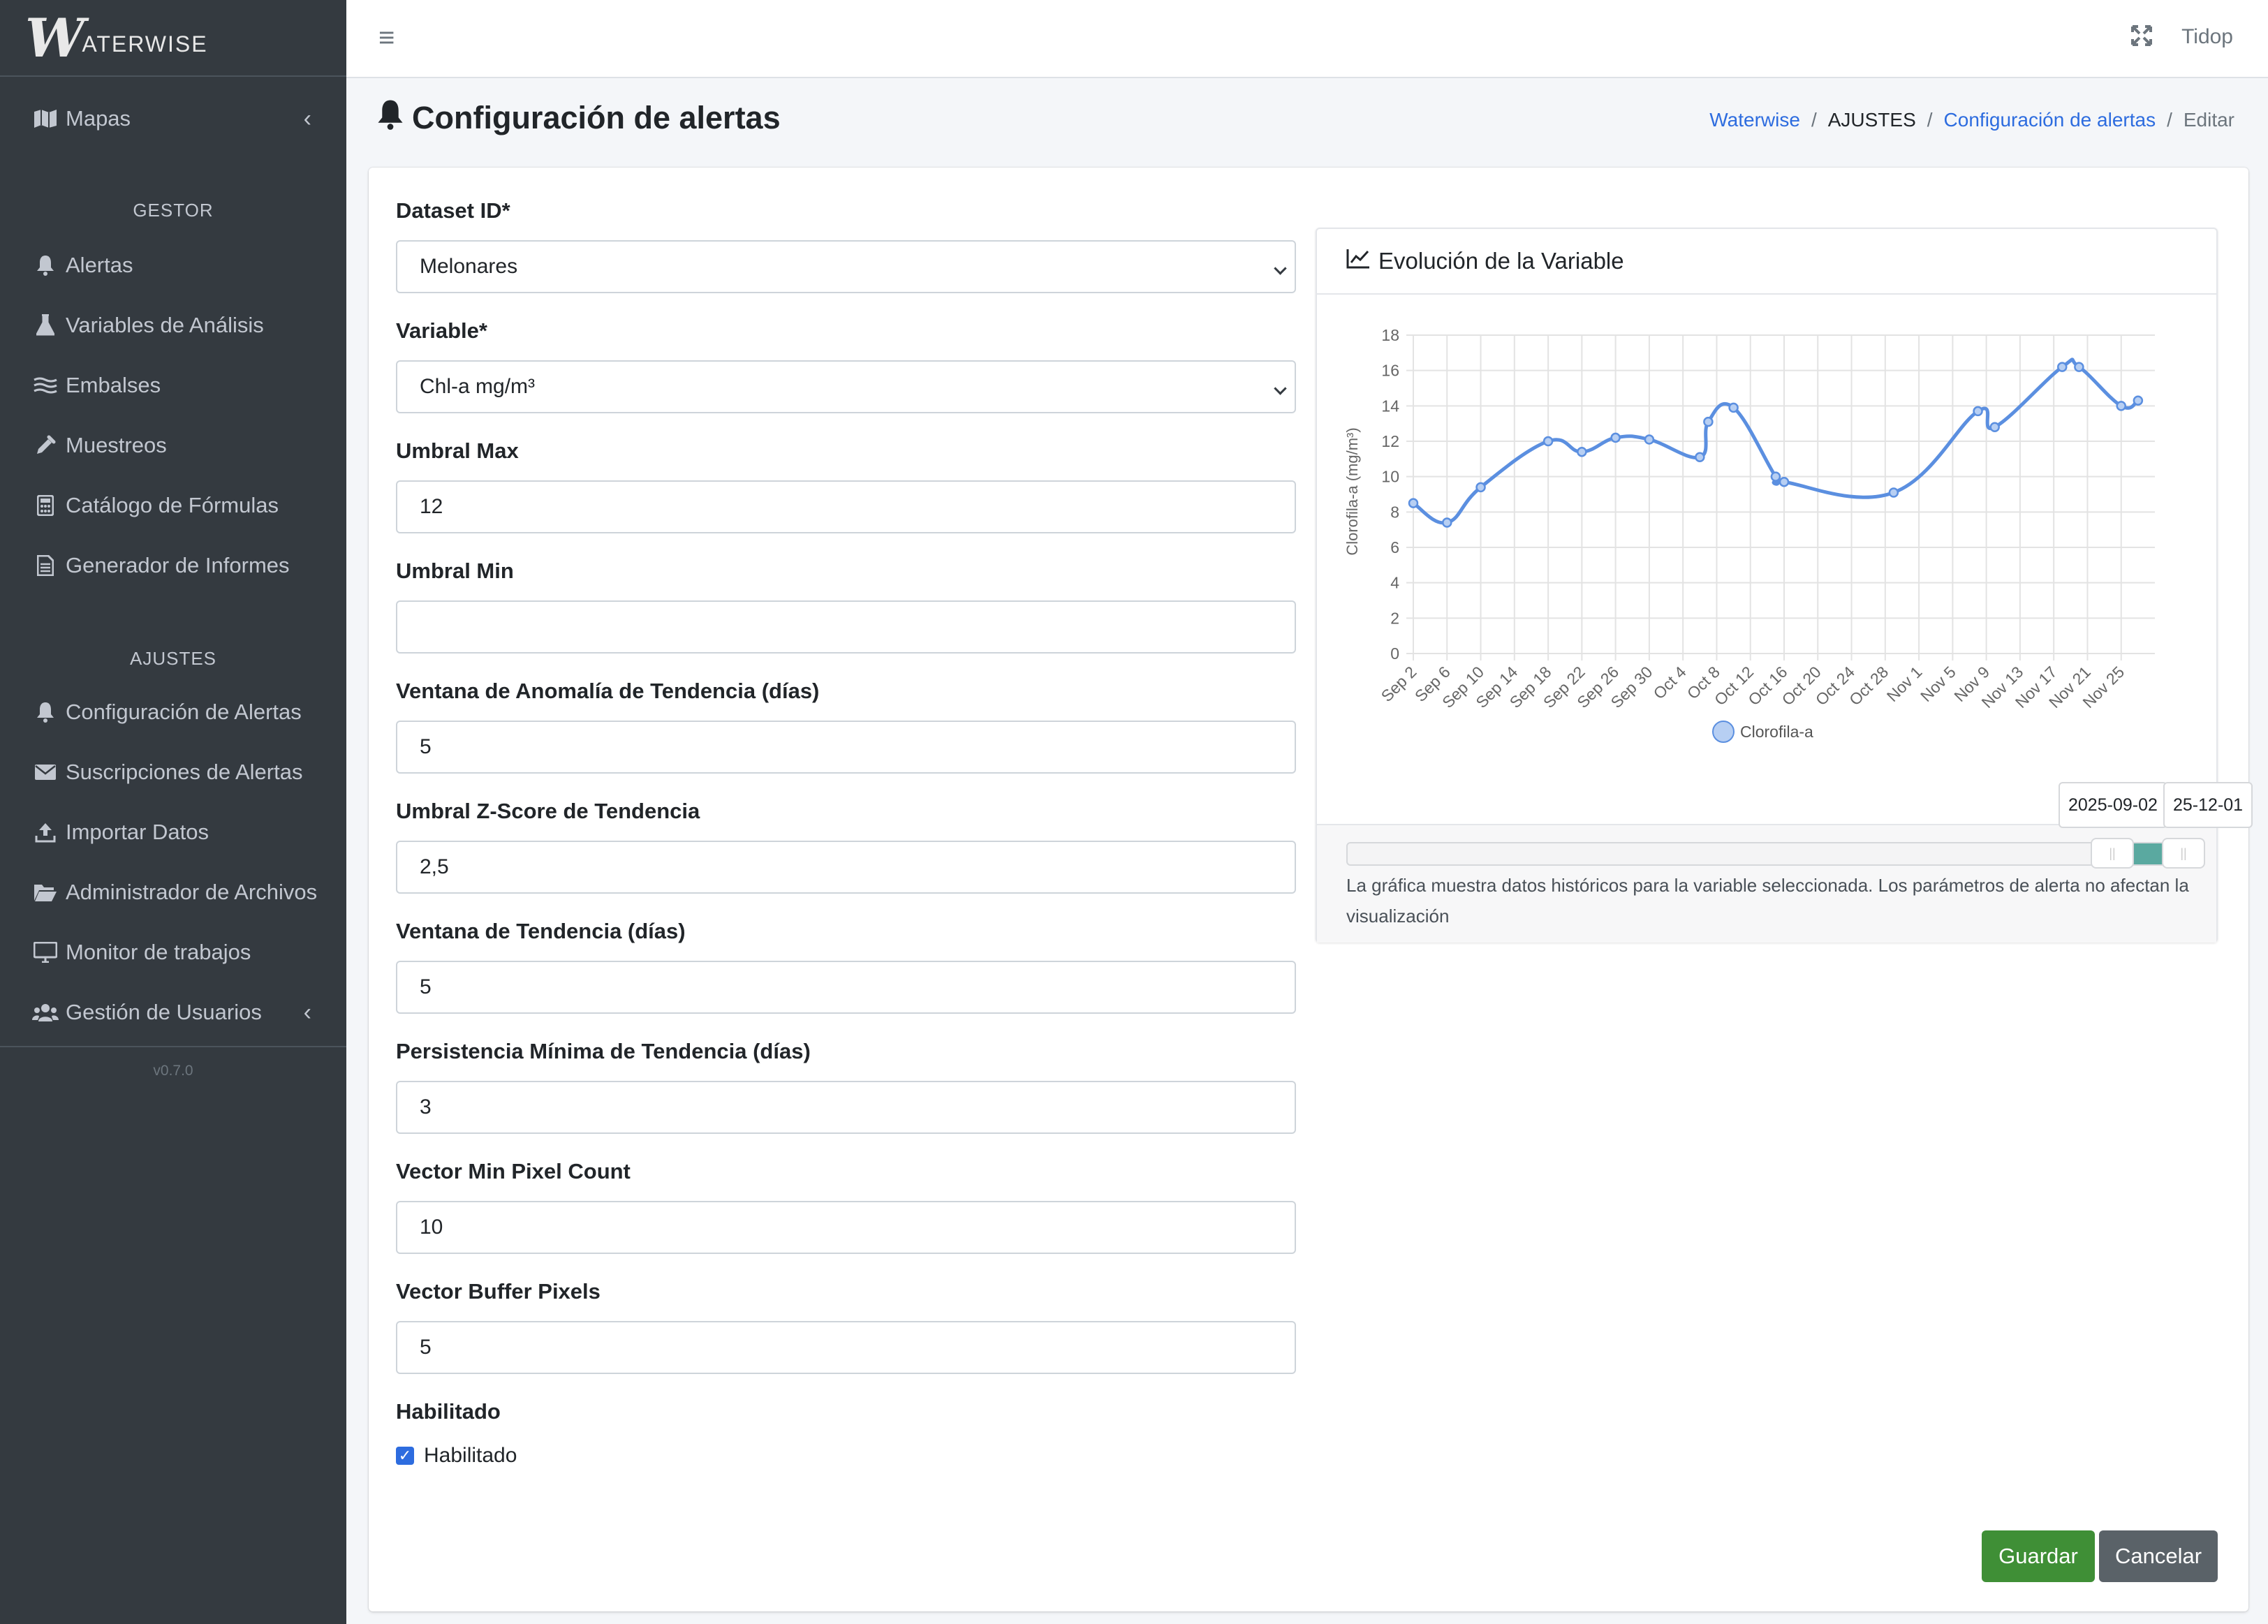 The height and width of the screenshot is (1624, 2268). What do you see at coordinates (596, 117) in the screenshot?
I see `page-title-text: Configuración de alertas` at bounding box center [596, 117].